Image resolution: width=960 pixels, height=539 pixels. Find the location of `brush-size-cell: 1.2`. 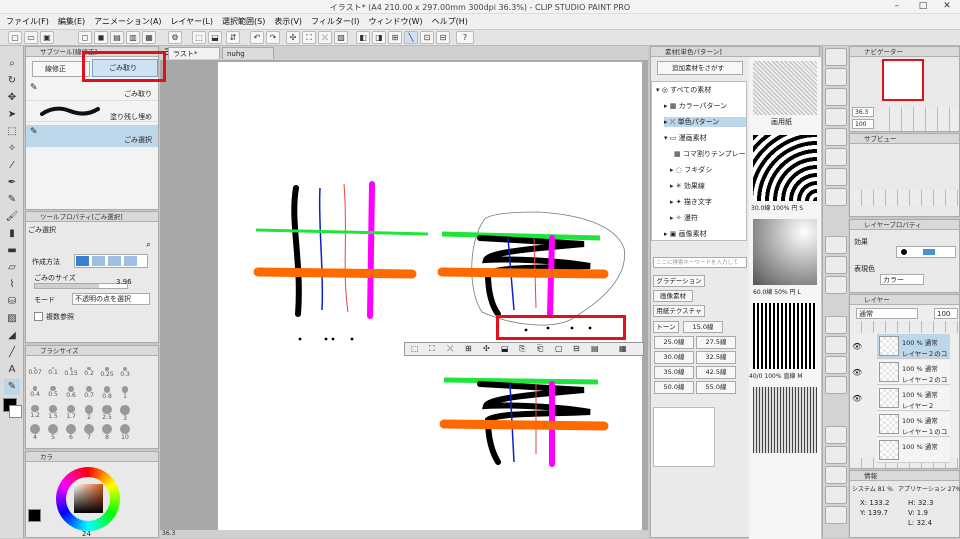

brush-size-cell: 1.2 is located at coordinates (35, 412).